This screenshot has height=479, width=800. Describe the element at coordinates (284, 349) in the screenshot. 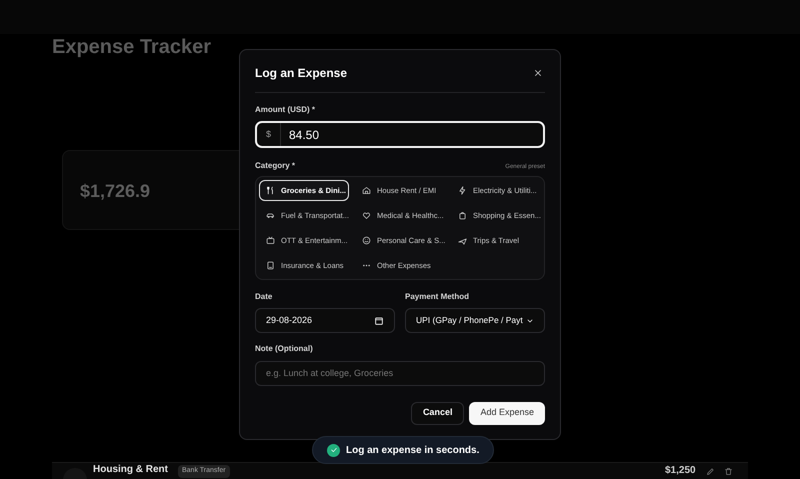

I see `field-label: Note (Optional)` at that location.